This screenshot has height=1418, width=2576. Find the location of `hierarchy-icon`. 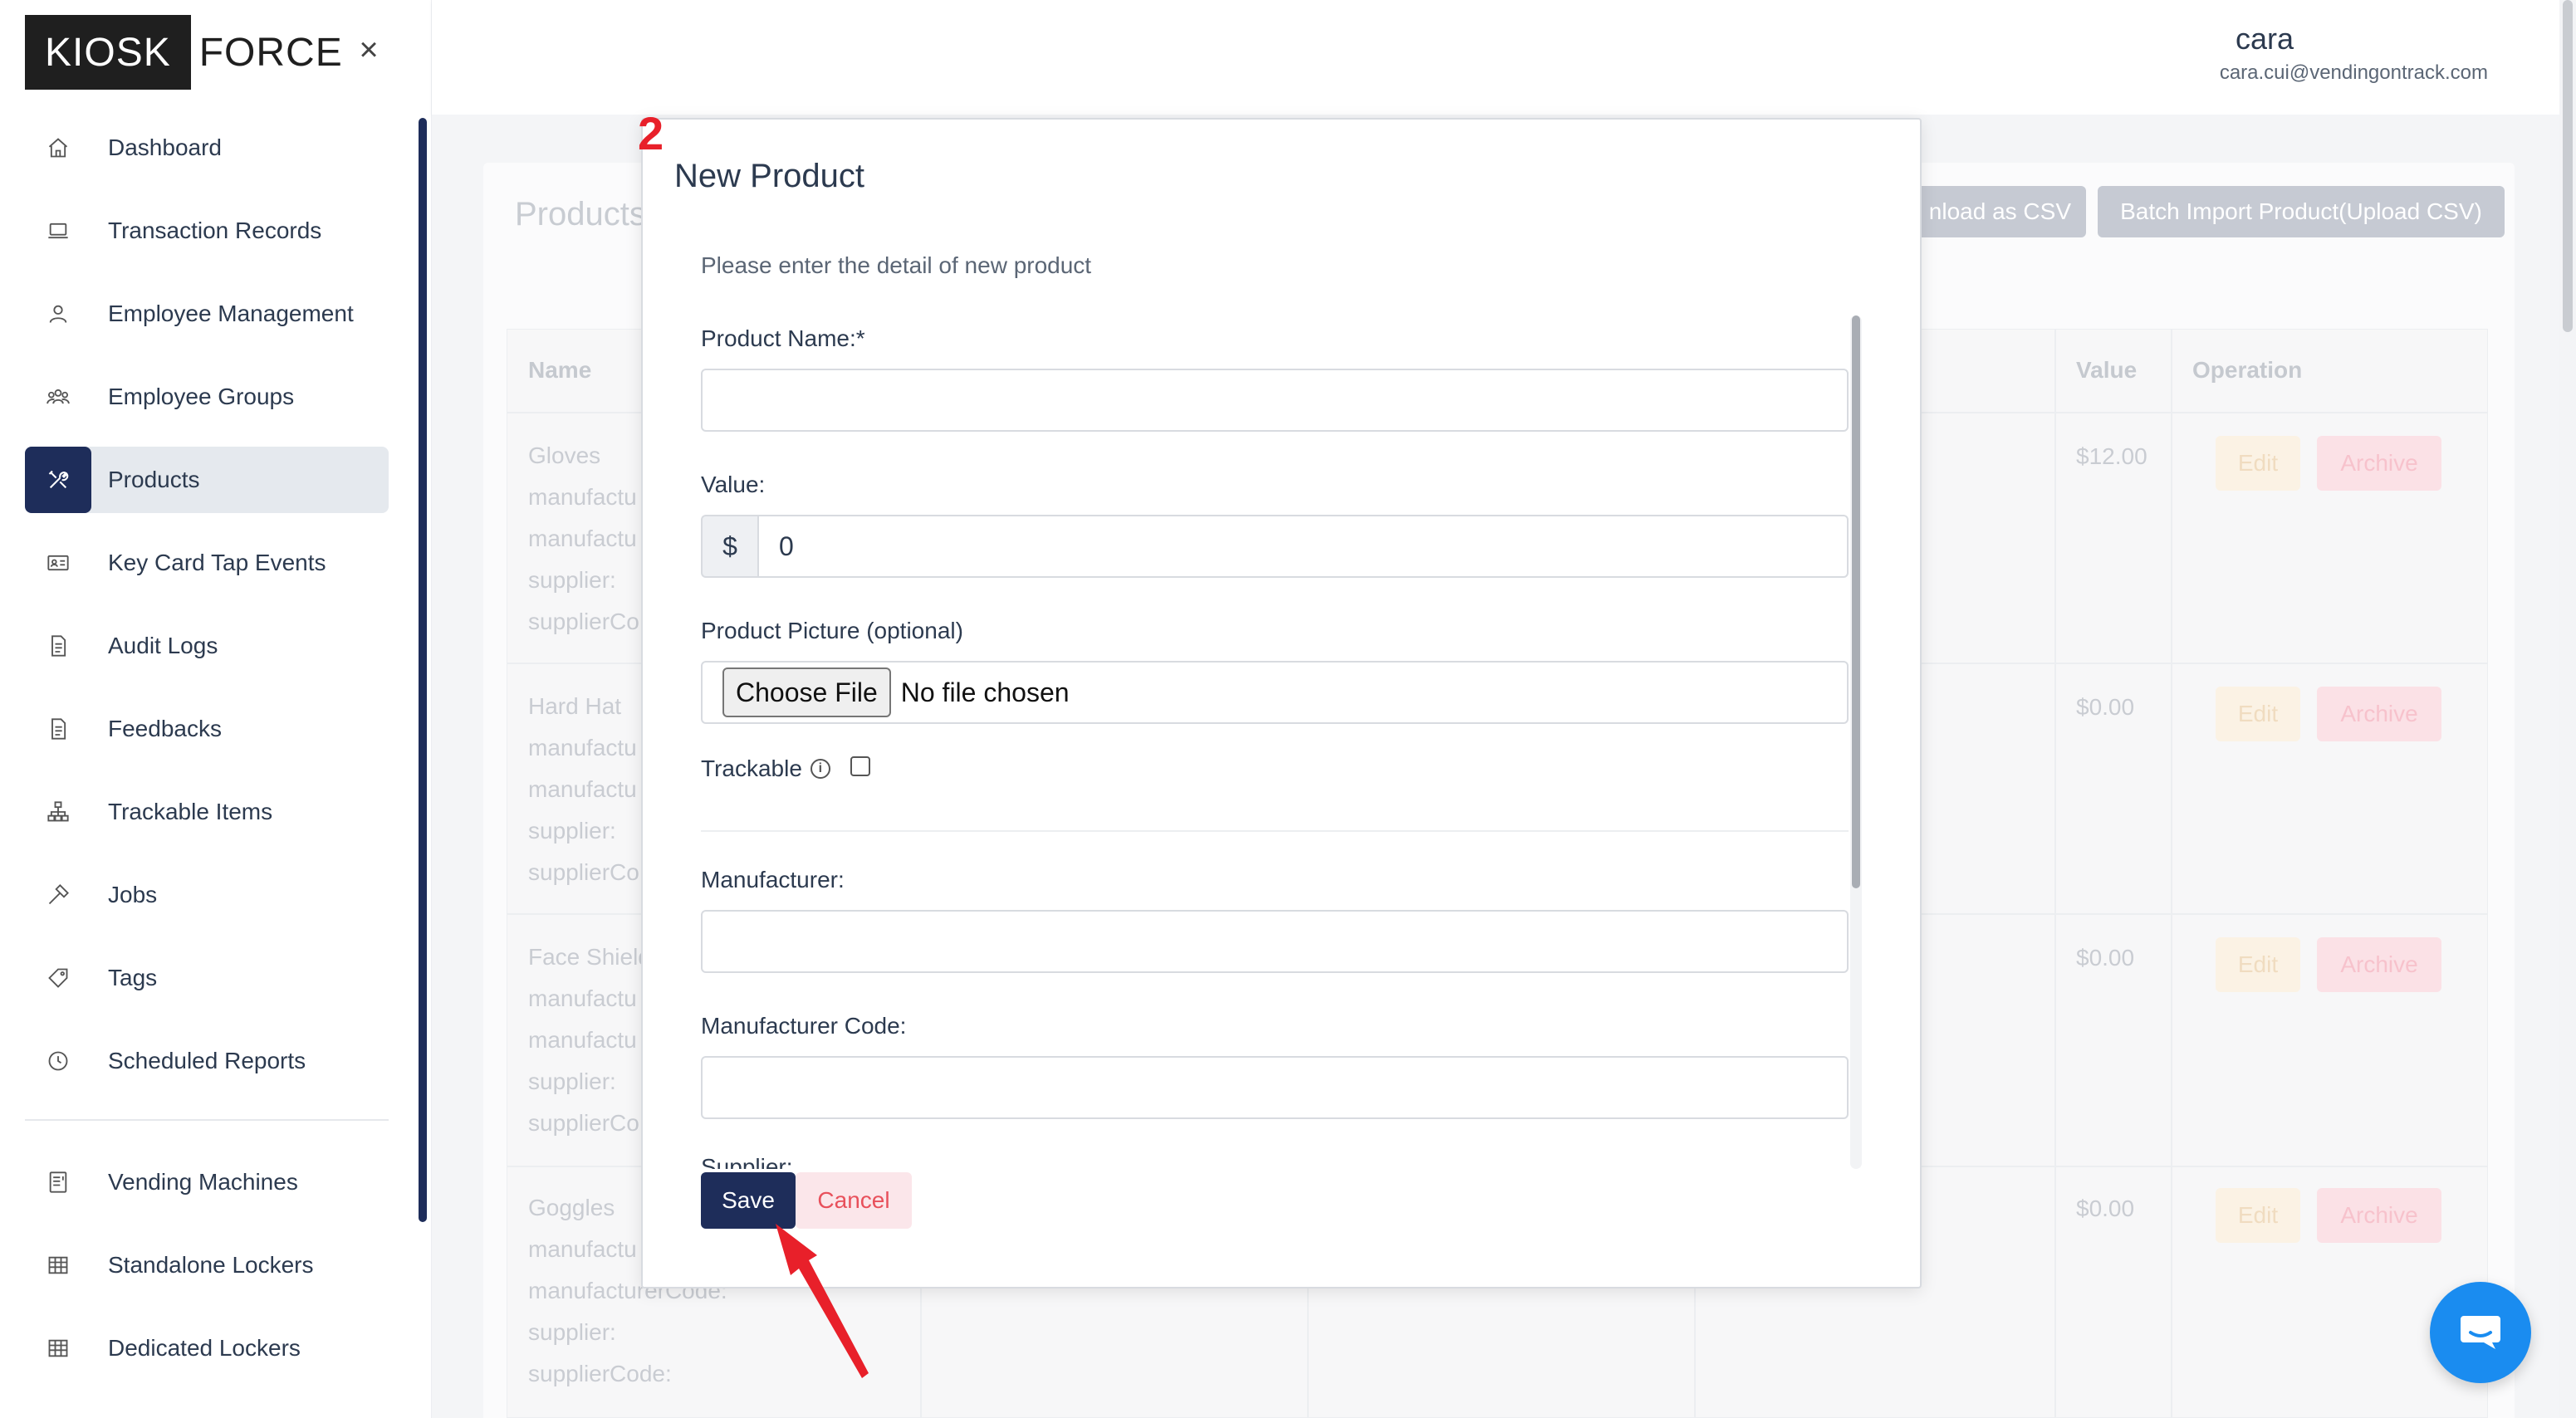

hierarchy-icon is located at coordinates (58, 812).